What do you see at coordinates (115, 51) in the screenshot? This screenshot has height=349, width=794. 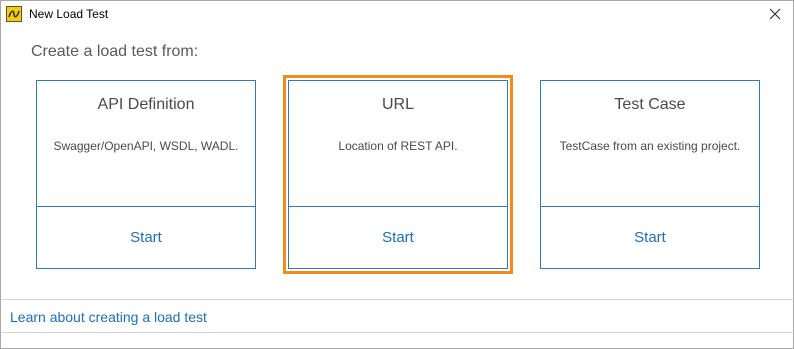 I see `dialog-heading: Create a load test from:` at bounding box center [115, 51].